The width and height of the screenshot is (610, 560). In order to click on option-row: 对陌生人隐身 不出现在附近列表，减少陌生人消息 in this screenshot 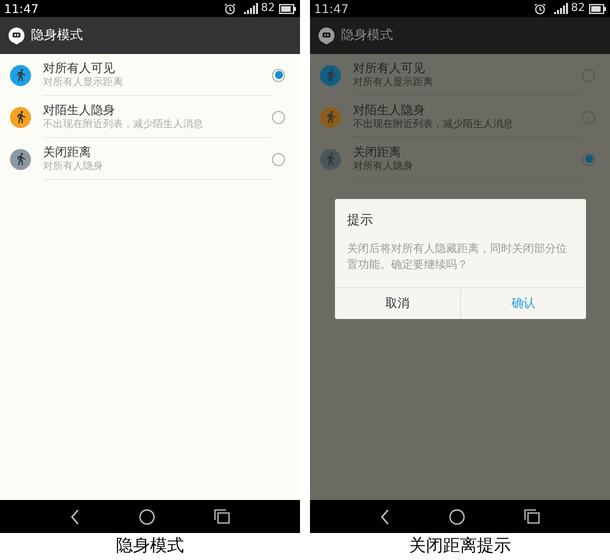, I will do `click(150, 117)`.